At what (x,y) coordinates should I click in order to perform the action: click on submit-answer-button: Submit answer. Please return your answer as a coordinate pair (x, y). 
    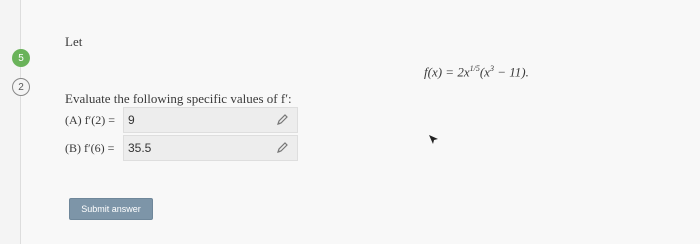
    Looking at the image, I should click on (111, 209).